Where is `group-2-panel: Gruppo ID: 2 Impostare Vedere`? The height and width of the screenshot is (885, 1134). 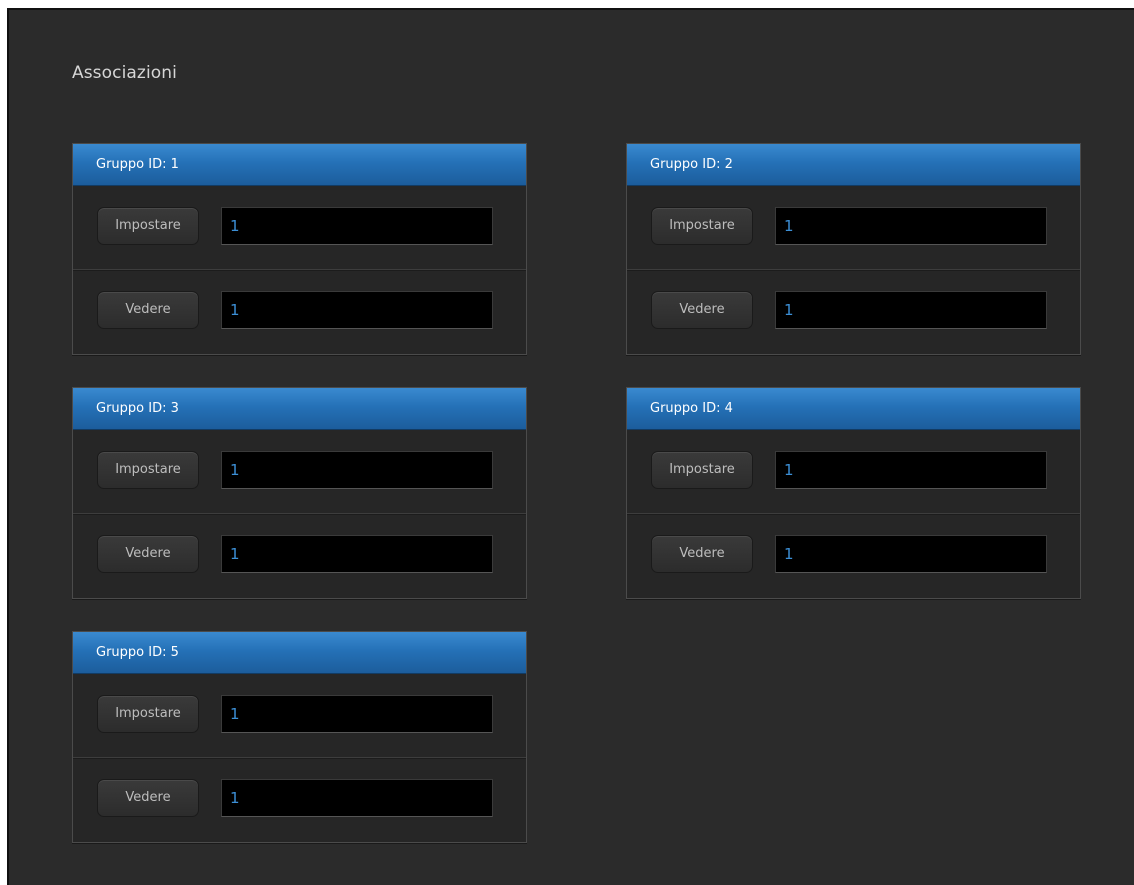 group-2-panel: Gruppo ID: 2 Impostare Vedere is located at coordinates (853, 249).